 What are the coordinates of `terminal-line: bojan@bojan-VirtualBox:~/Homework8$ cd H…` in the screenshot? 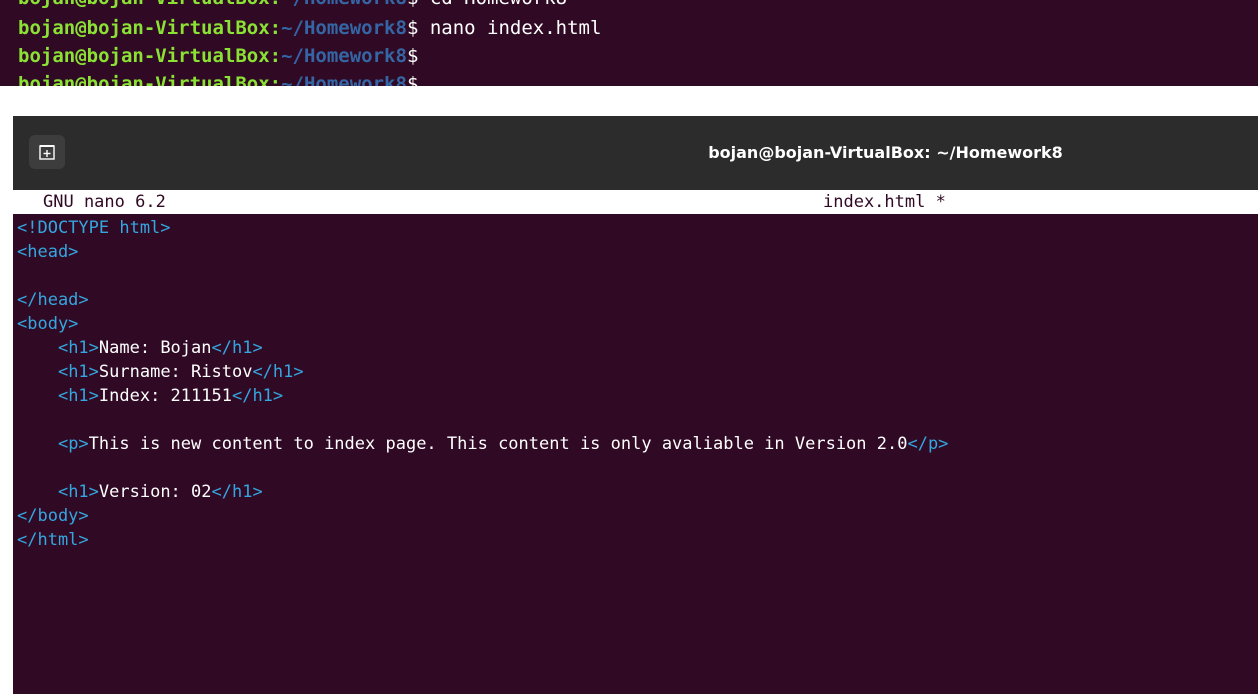 It's located at (292, 5).